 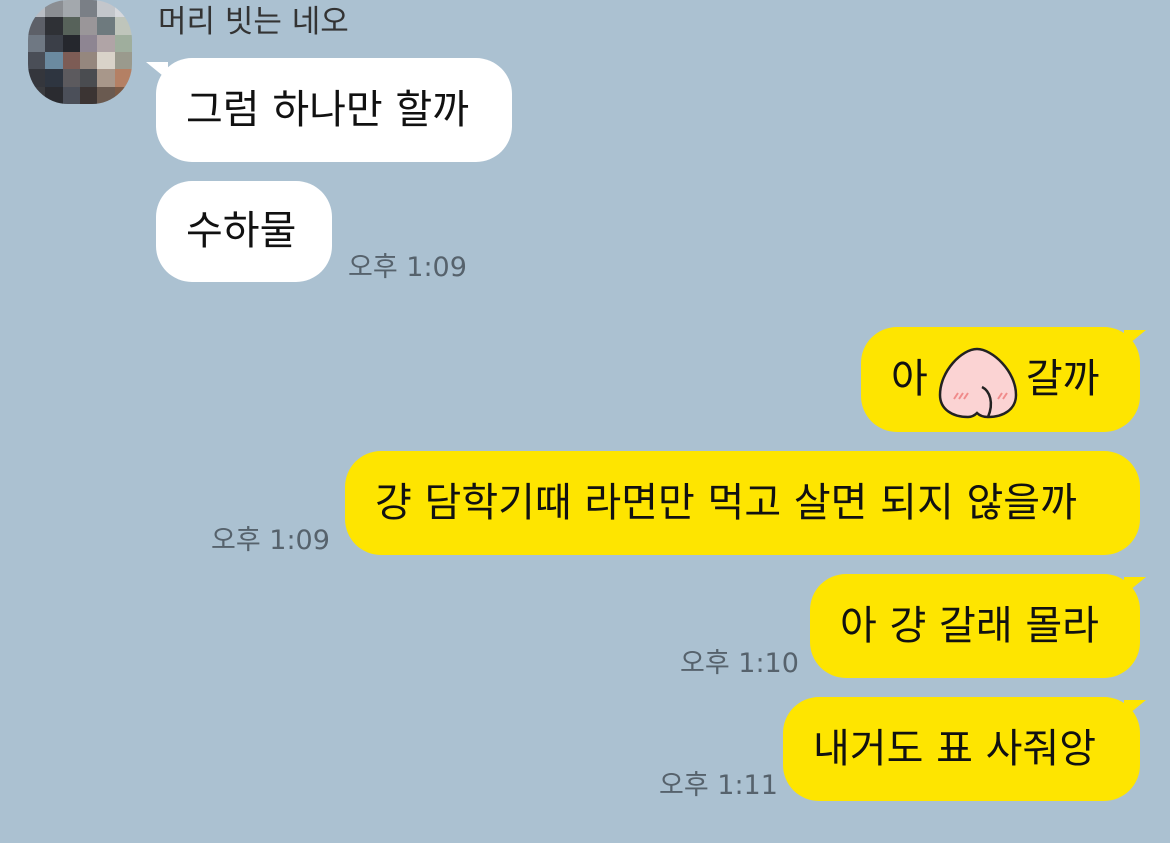 I want to click on peach-emoticon-icon, so click(x=977, y=381).